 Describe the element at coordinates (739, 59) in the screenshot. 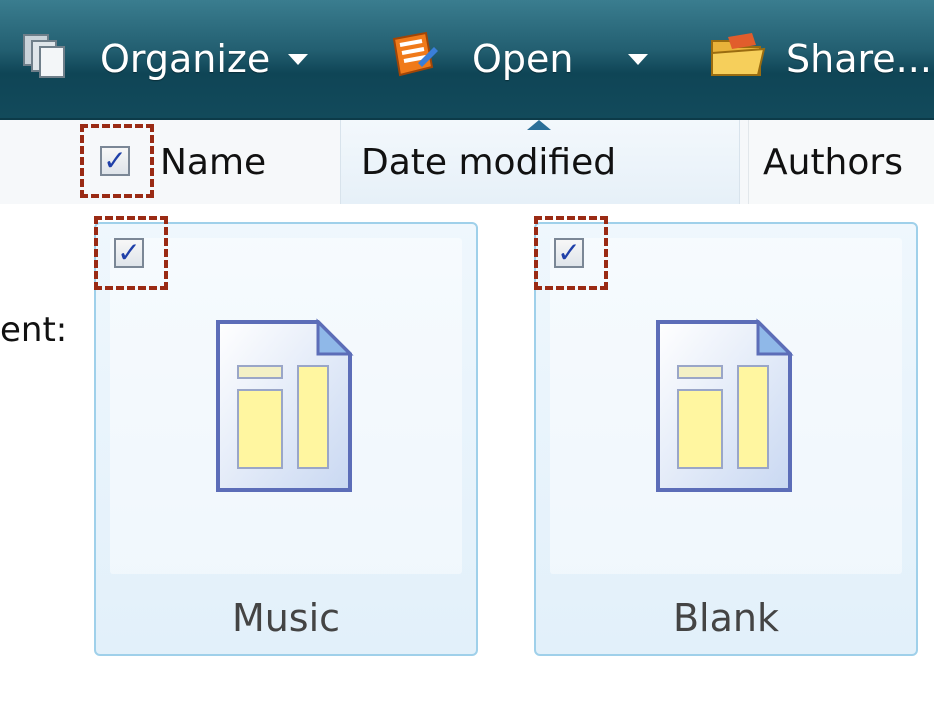

I see `share-folder-icon` at that location.